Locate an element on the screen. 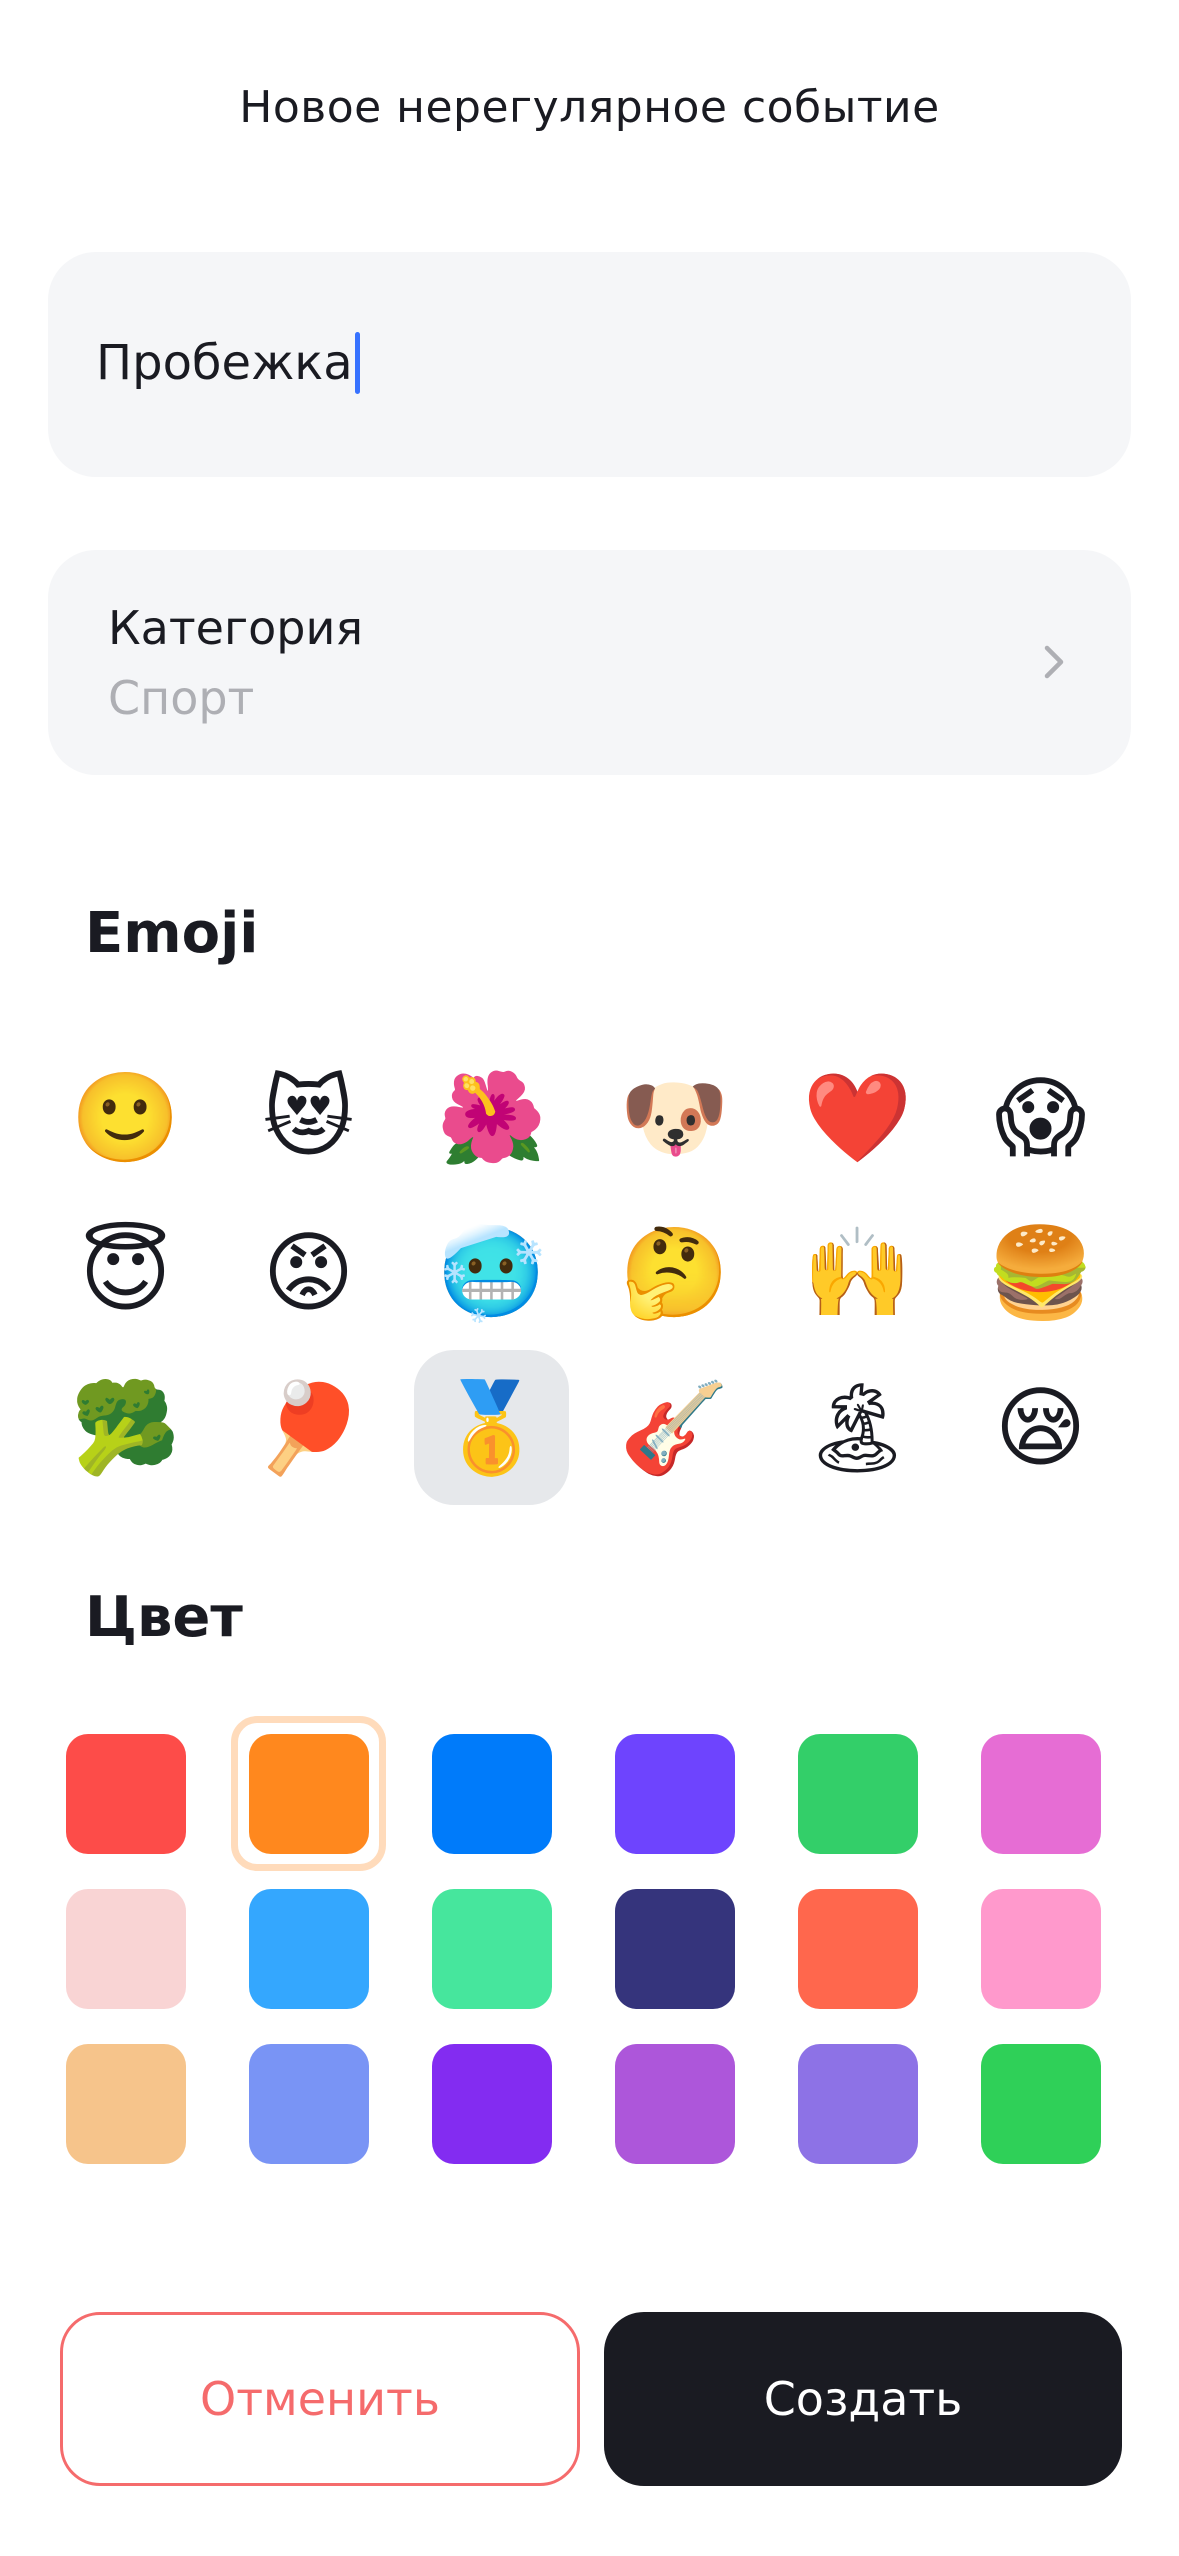 This screenshot has width=1179, height=2556. emoji-option-hamburger: 🍔 is located at coordinates (1040, 1272).